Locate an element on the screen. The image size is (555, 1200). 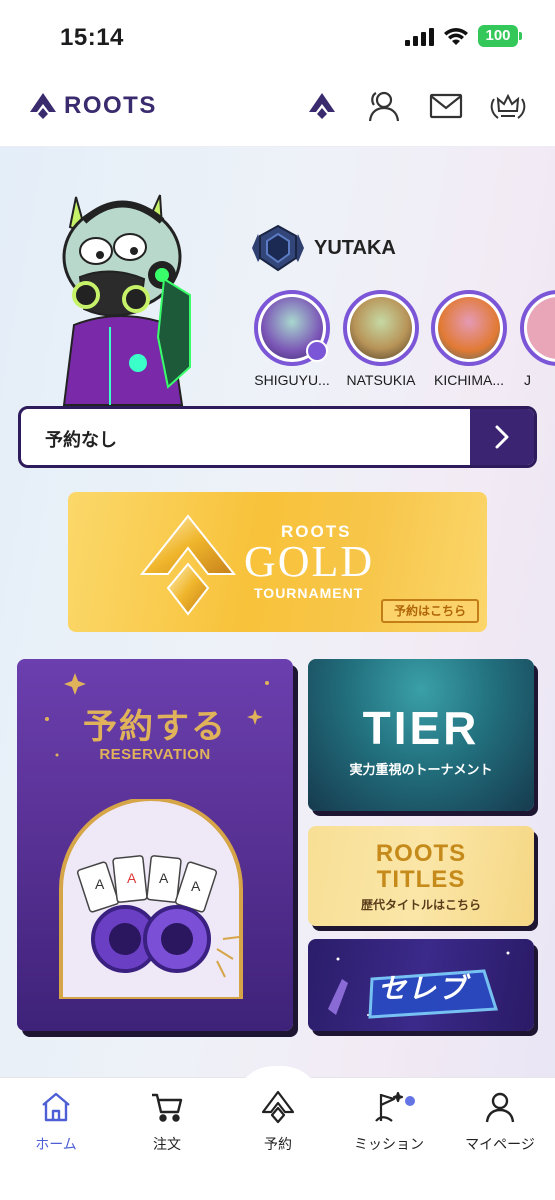
gold-banner-title: GOLD is located at coordinates (309, 561).